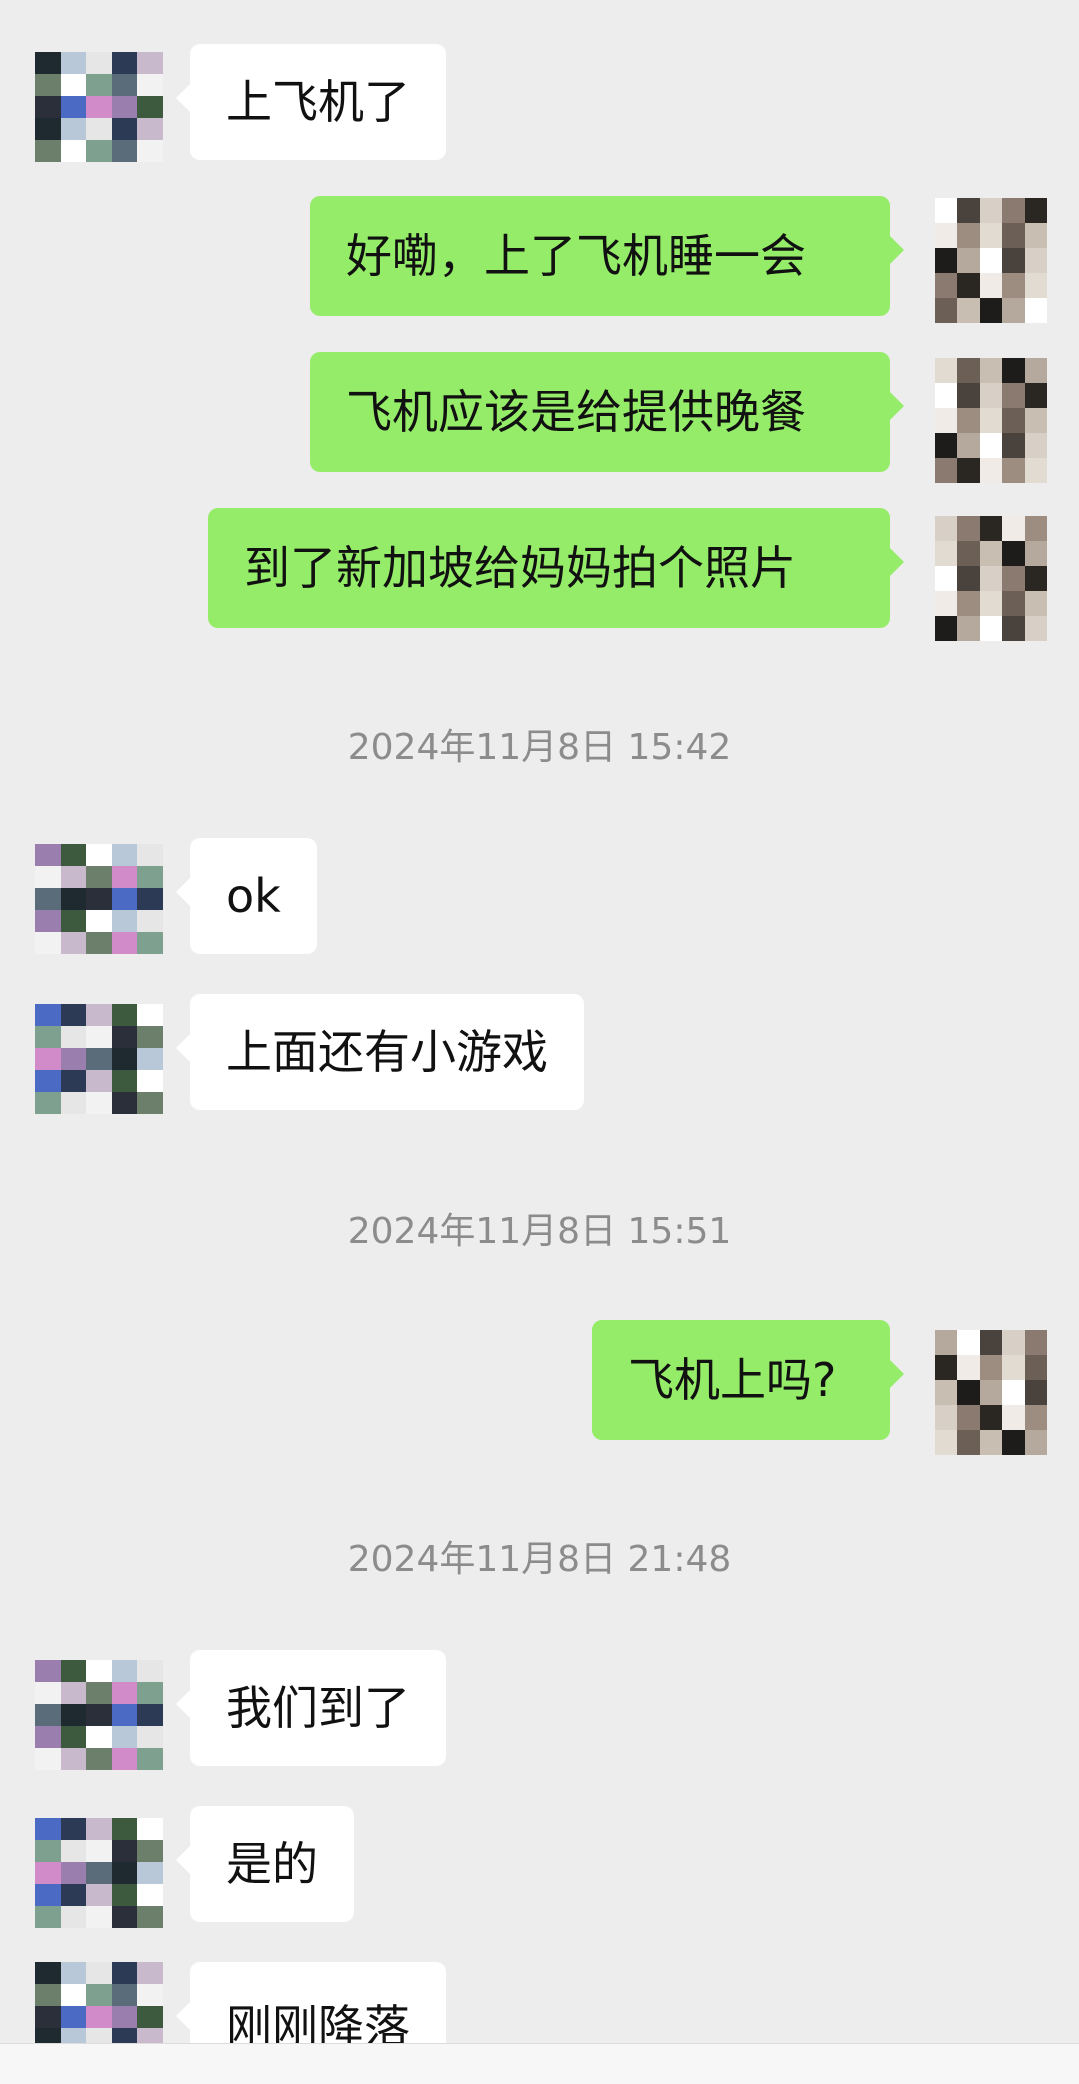 The height and width of the screenshot is (2084, 1079). What do you see at coordinates (311, 102) in the screenshot?
I see `incoming-message-bubble: 上飞机了` at bounding box center [311, 102].